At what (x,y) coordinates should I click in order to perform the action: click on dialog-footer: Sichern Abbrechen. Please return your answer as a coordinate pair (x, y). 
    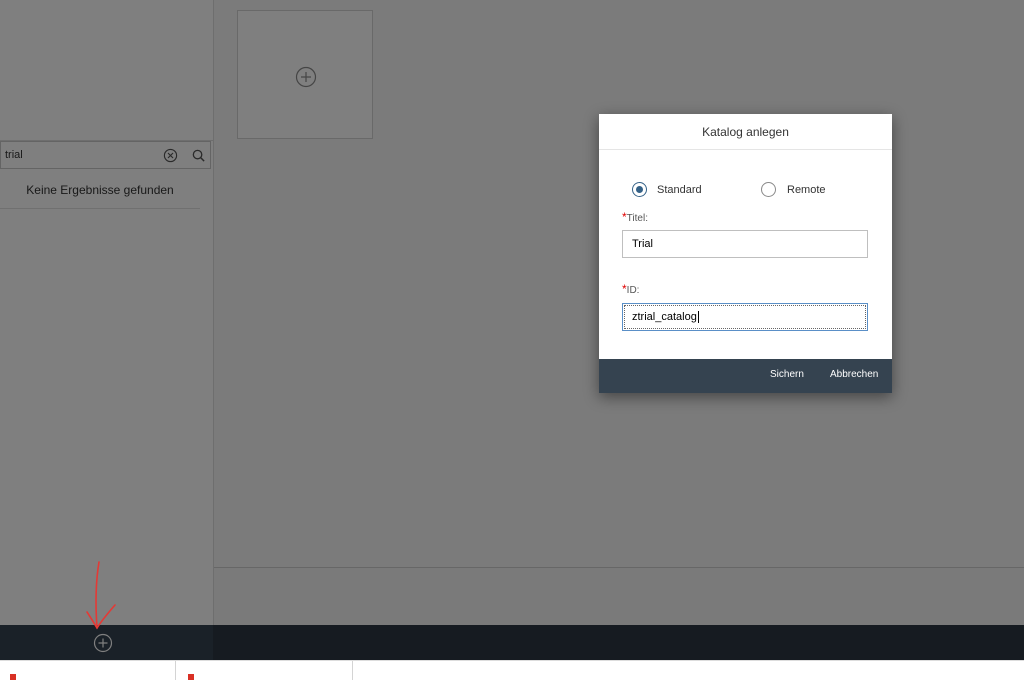
    Looking at the image, I should click on (745, 376).